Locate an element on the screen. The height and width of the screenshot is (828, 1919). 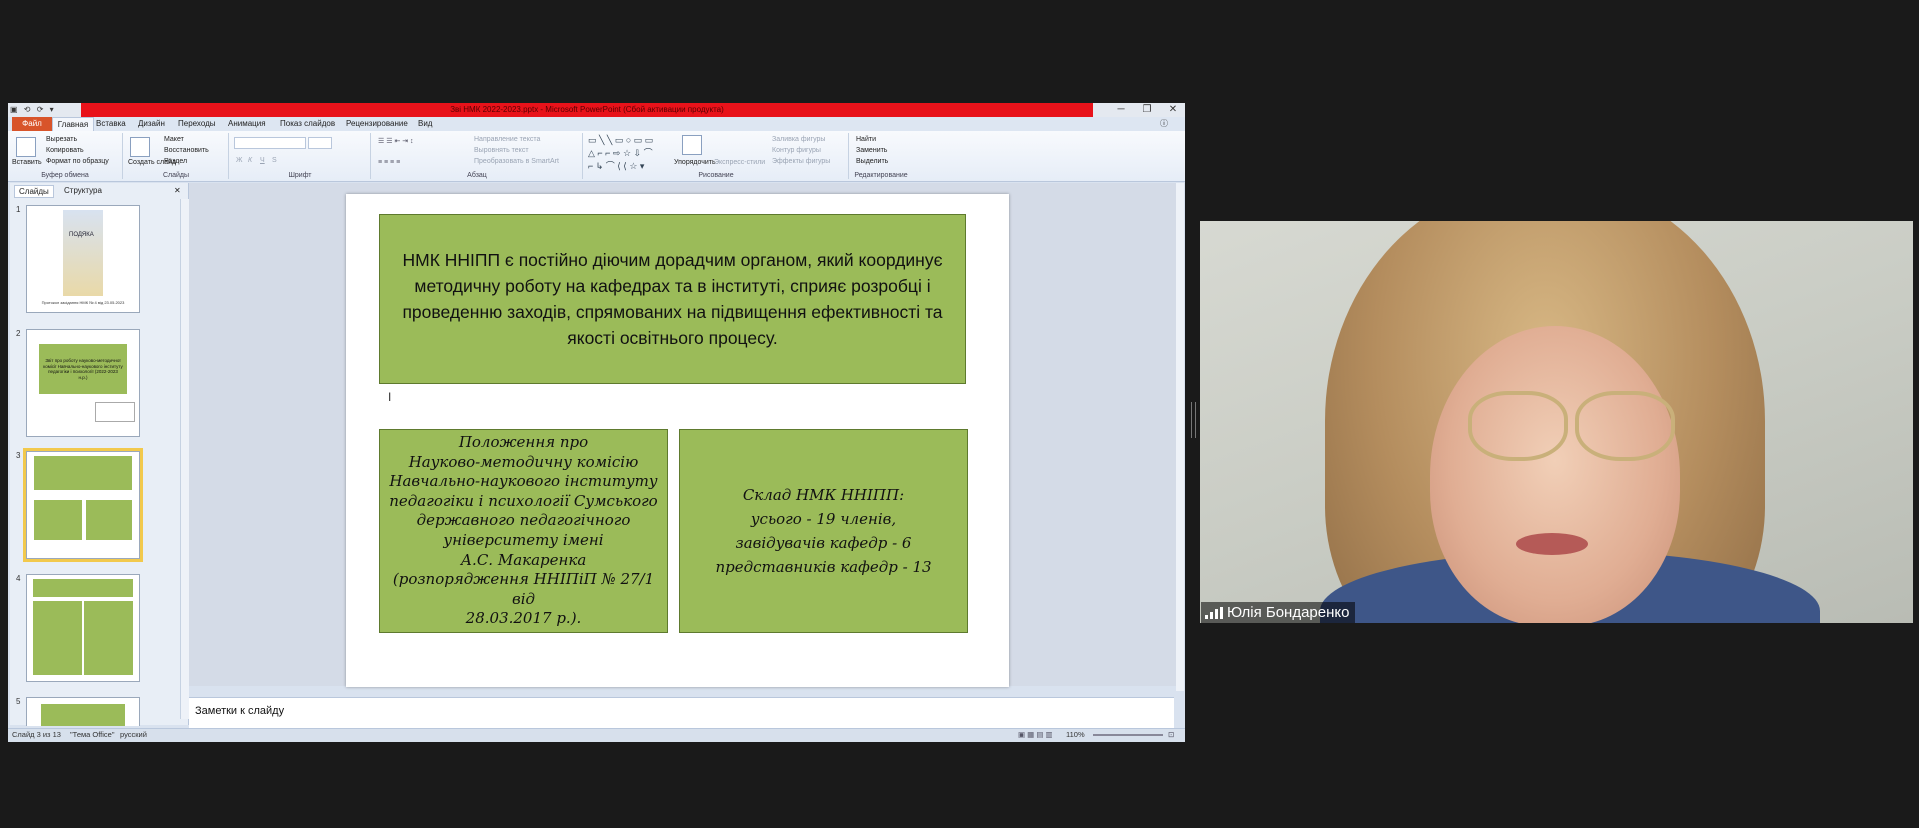
copy-button: Копировать is located at coordinates (65, 150).